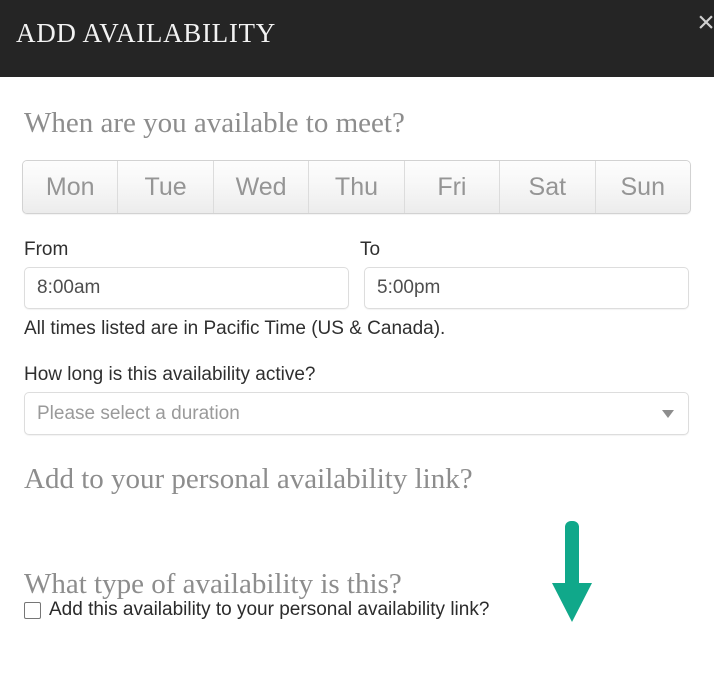  Describe the element at coordinates (356, 413) in the screenshot. I see `duration-select: Please select a duration` at that location.